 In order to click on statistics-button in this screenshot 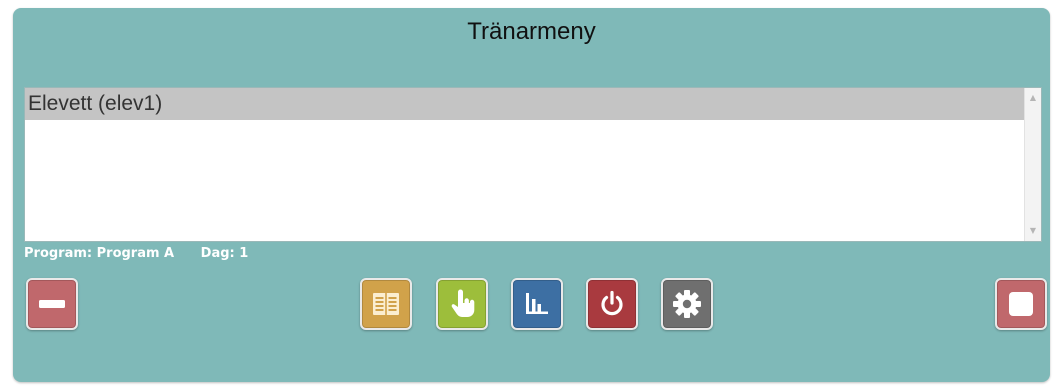, I will do `click(537, 304)`.